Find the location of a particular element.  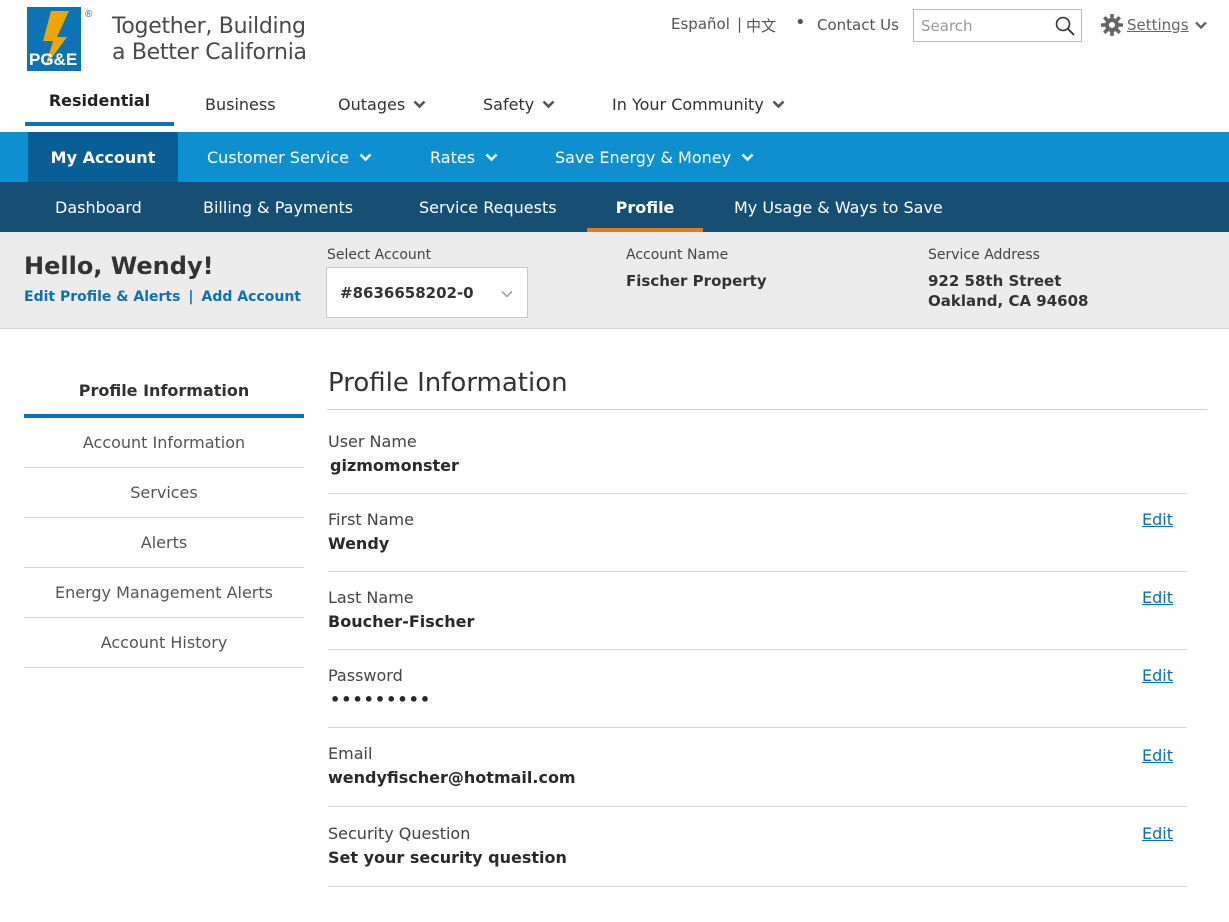

registered-mark: ® is located at coordinates (89, 14).